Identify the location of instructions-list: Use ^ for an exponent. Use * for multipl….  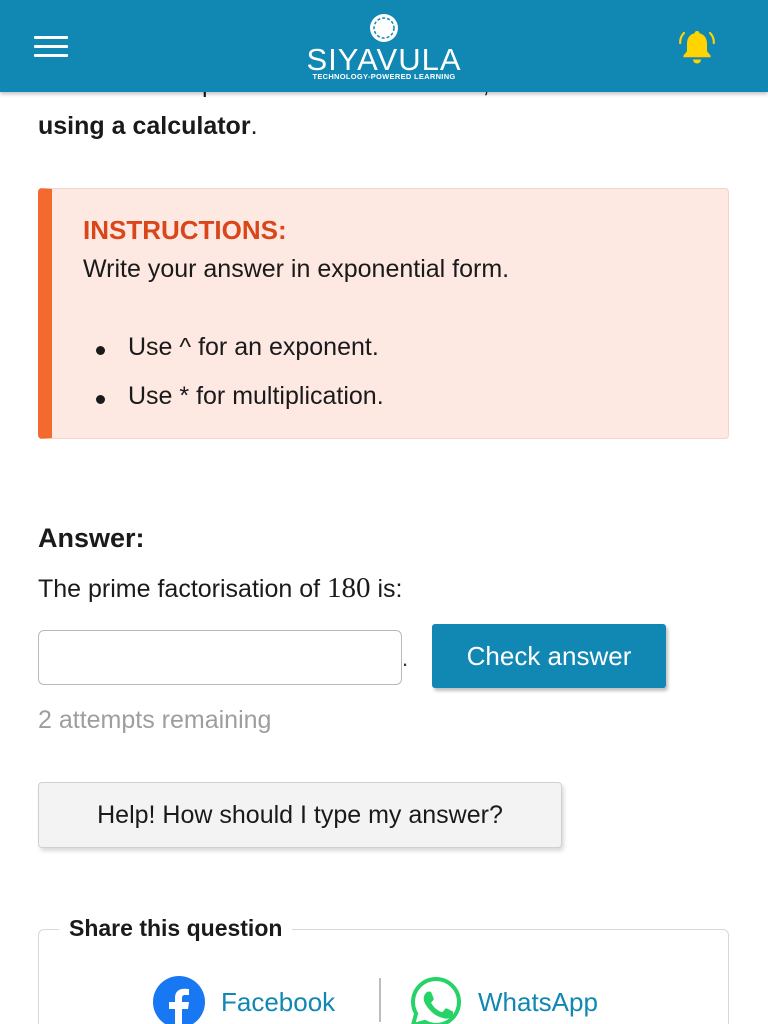
(238, 382).